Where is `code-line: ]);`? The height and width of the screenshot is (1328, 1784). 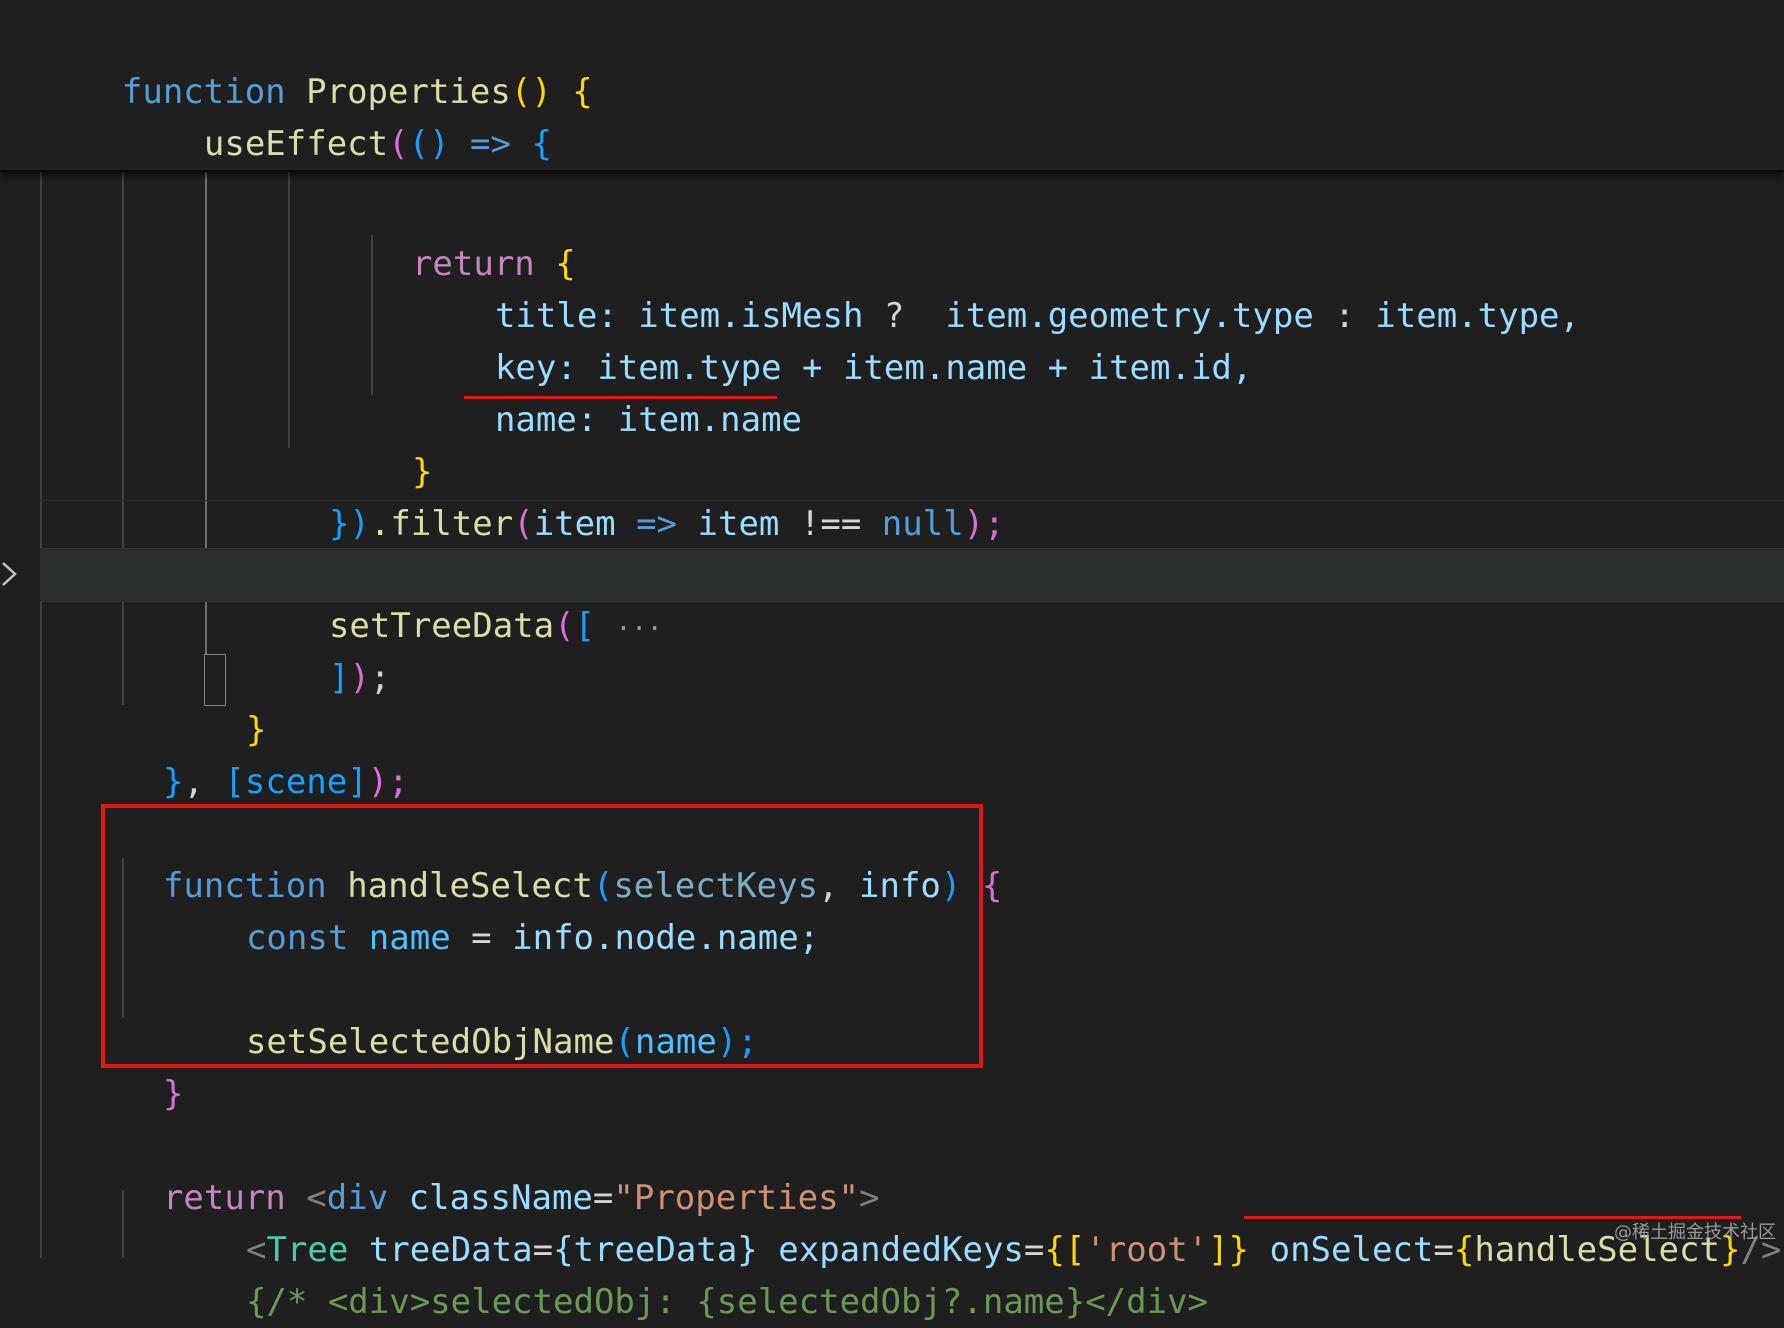 code-line: ]); is located at coordinates (339, 649).